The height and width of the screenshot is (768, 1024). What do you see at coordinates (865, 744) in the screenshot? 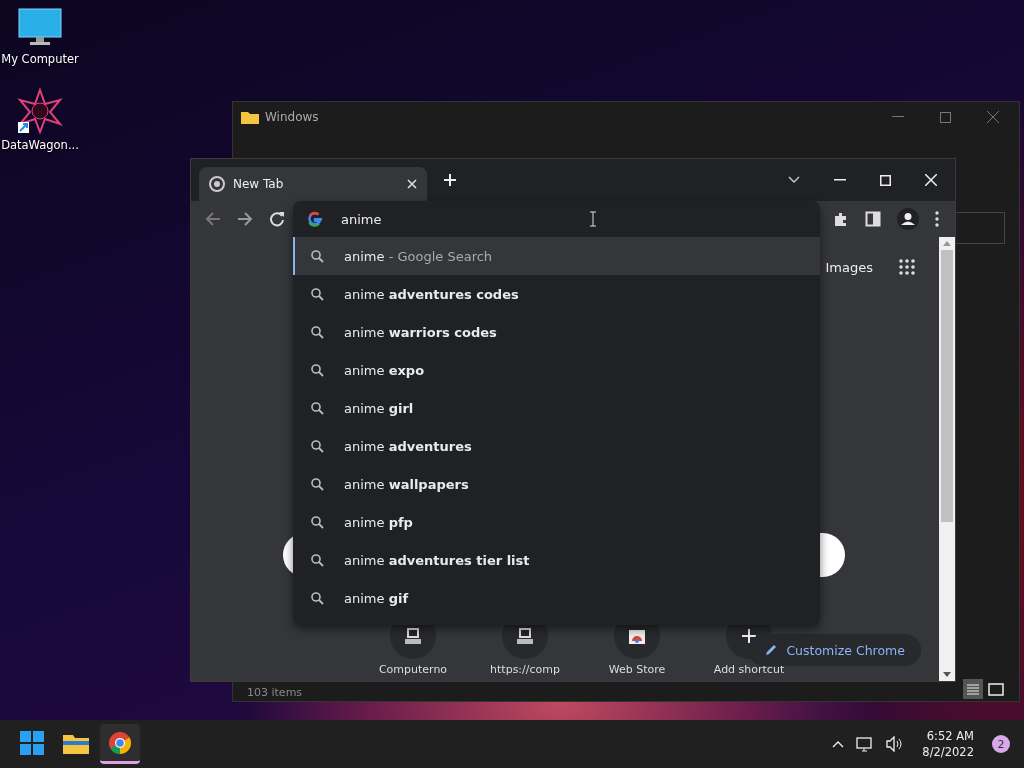
I see `network-monitor-icon` at bounding box center [865, 744].